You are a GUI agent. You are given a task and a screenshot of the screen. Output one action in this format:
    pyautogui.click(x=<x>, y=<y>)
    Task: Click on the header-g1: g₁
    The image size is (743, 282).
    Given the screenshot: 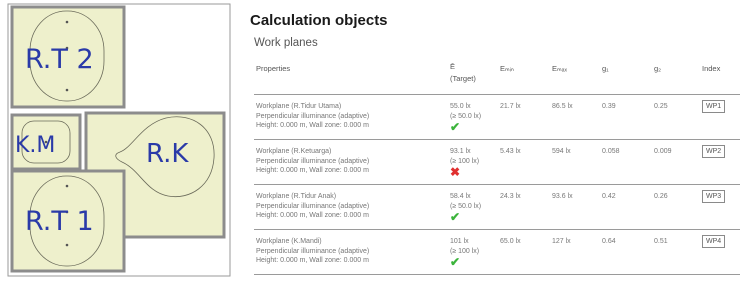 What is the action you would take?
    pyautogui.click(x=605, y=68)
    